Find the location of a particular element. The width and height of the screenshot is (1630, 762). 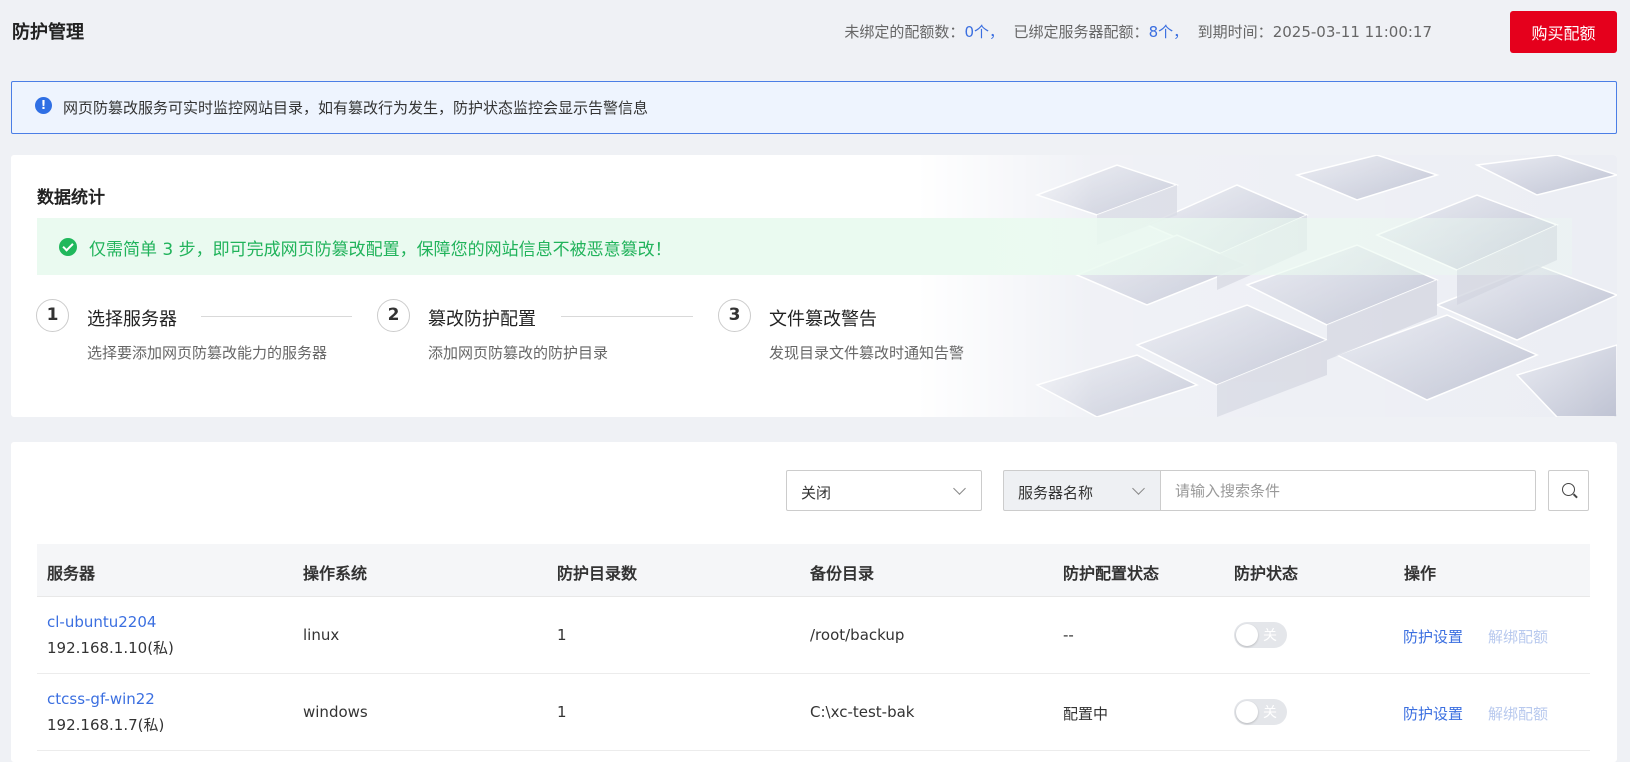

step-title: 篡改防护配置 is located at coordinates (482, 319).